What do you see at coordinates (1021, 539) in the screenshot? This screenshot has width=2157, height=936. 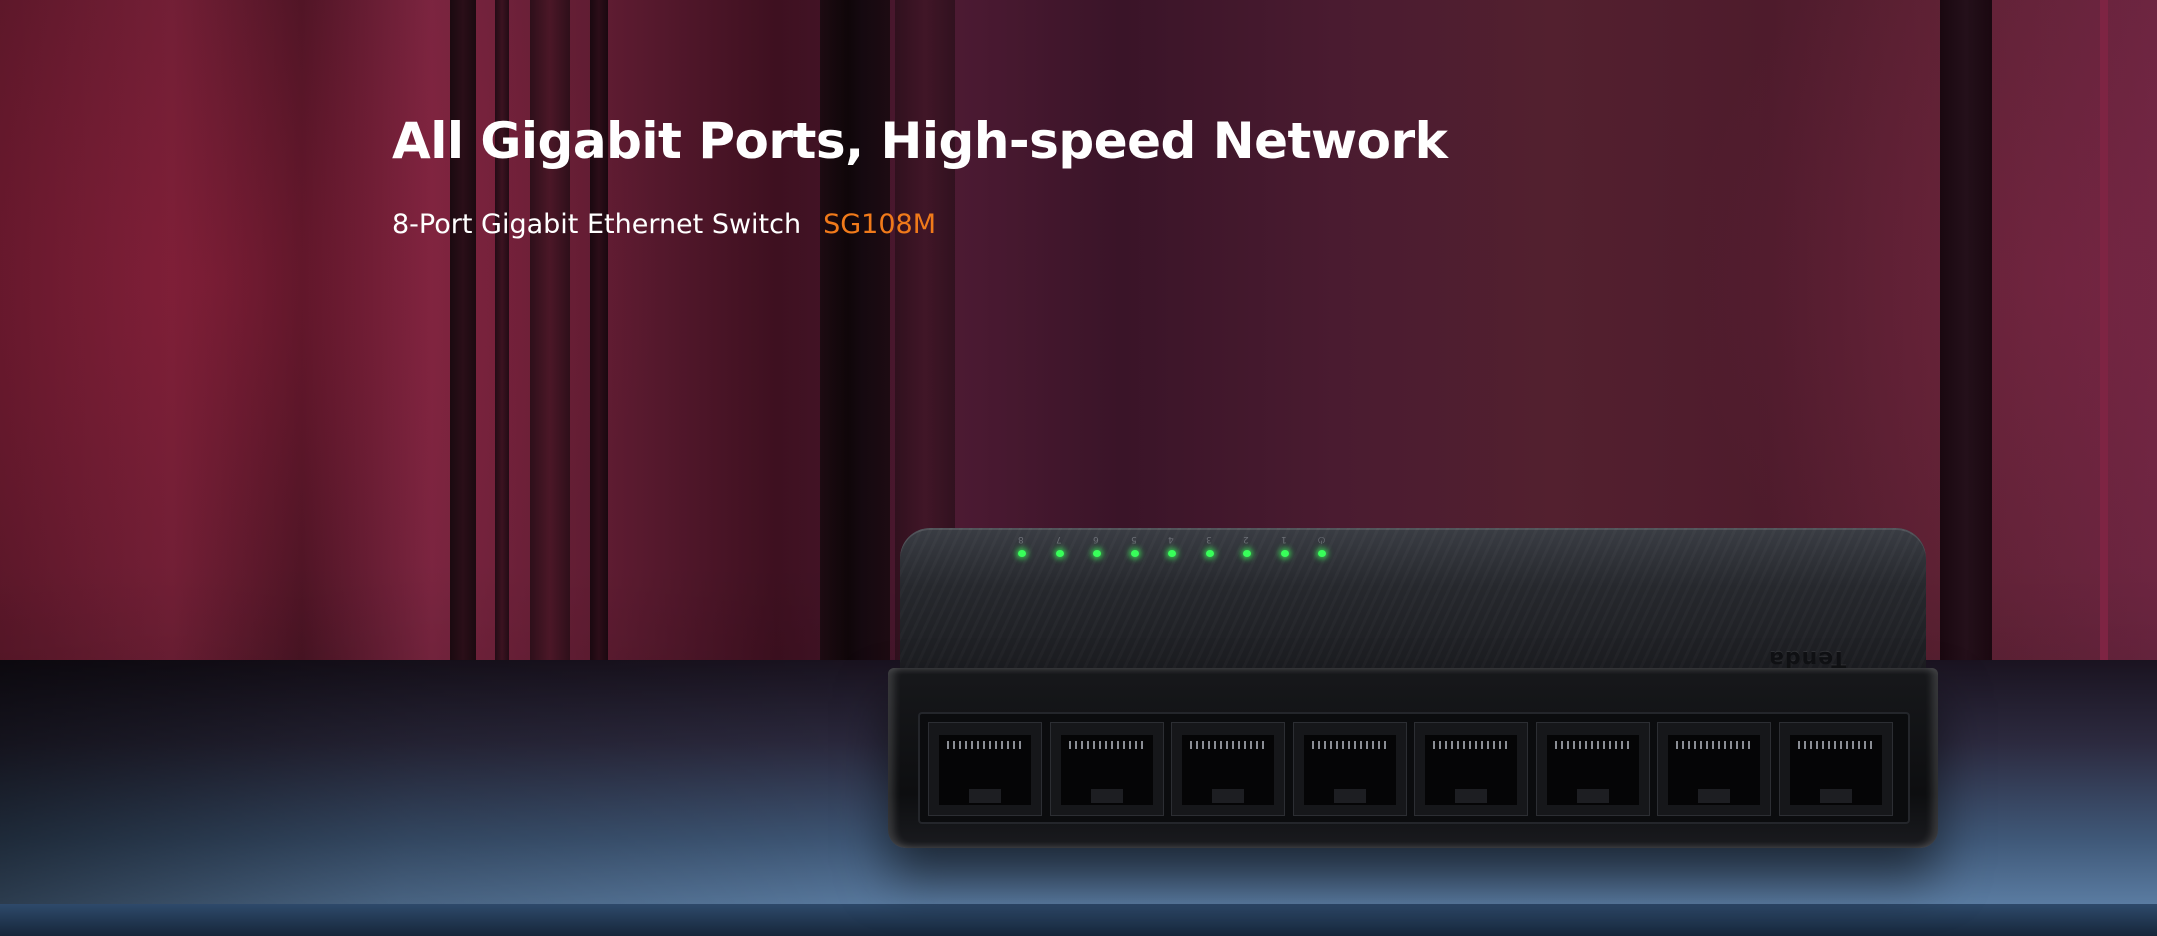 I see `led-label: 8` at bounding box center [1021, 539].